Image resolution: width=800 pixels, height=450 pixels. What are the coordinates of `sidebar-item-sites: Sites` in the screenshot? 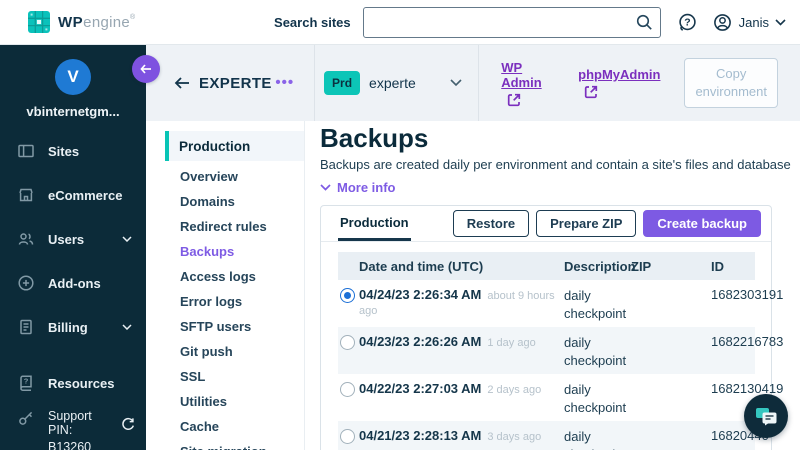 It's located at (73, 151).